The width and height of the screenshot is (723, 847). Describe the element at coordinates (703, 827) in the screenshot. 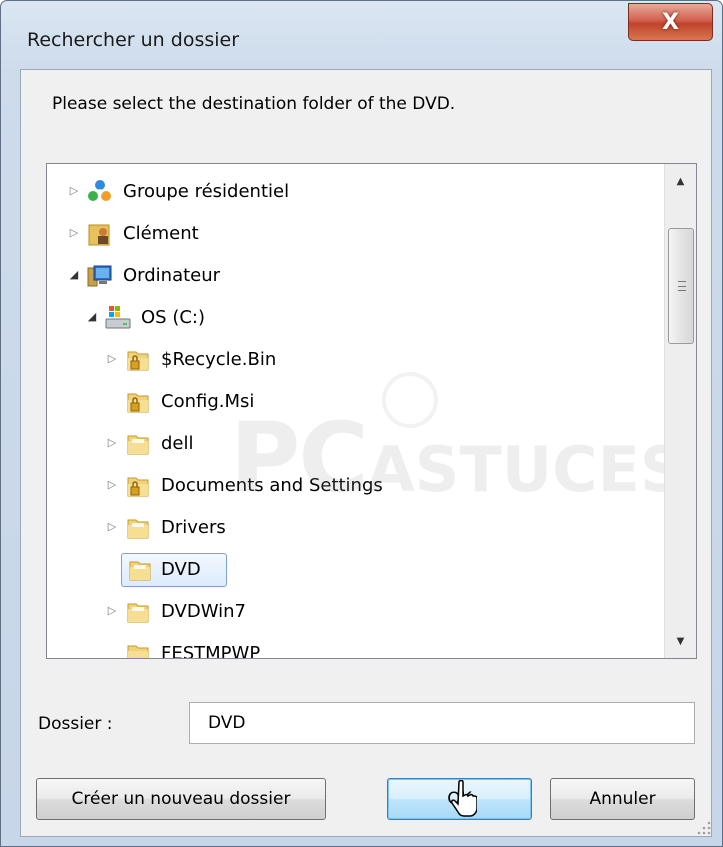

I see `resize-grip-icon` at that location.